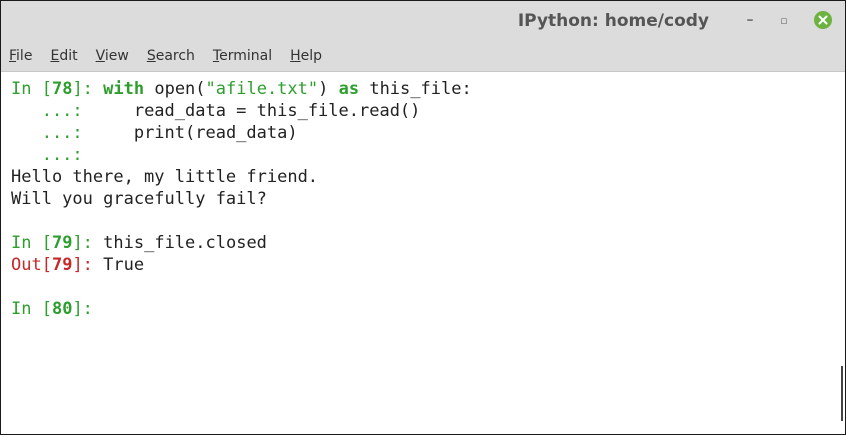  What do you see at coordinates (52, 309) in the screenshot?
I see `input-line-80: In [80]:` at bounding box center [52, 309].